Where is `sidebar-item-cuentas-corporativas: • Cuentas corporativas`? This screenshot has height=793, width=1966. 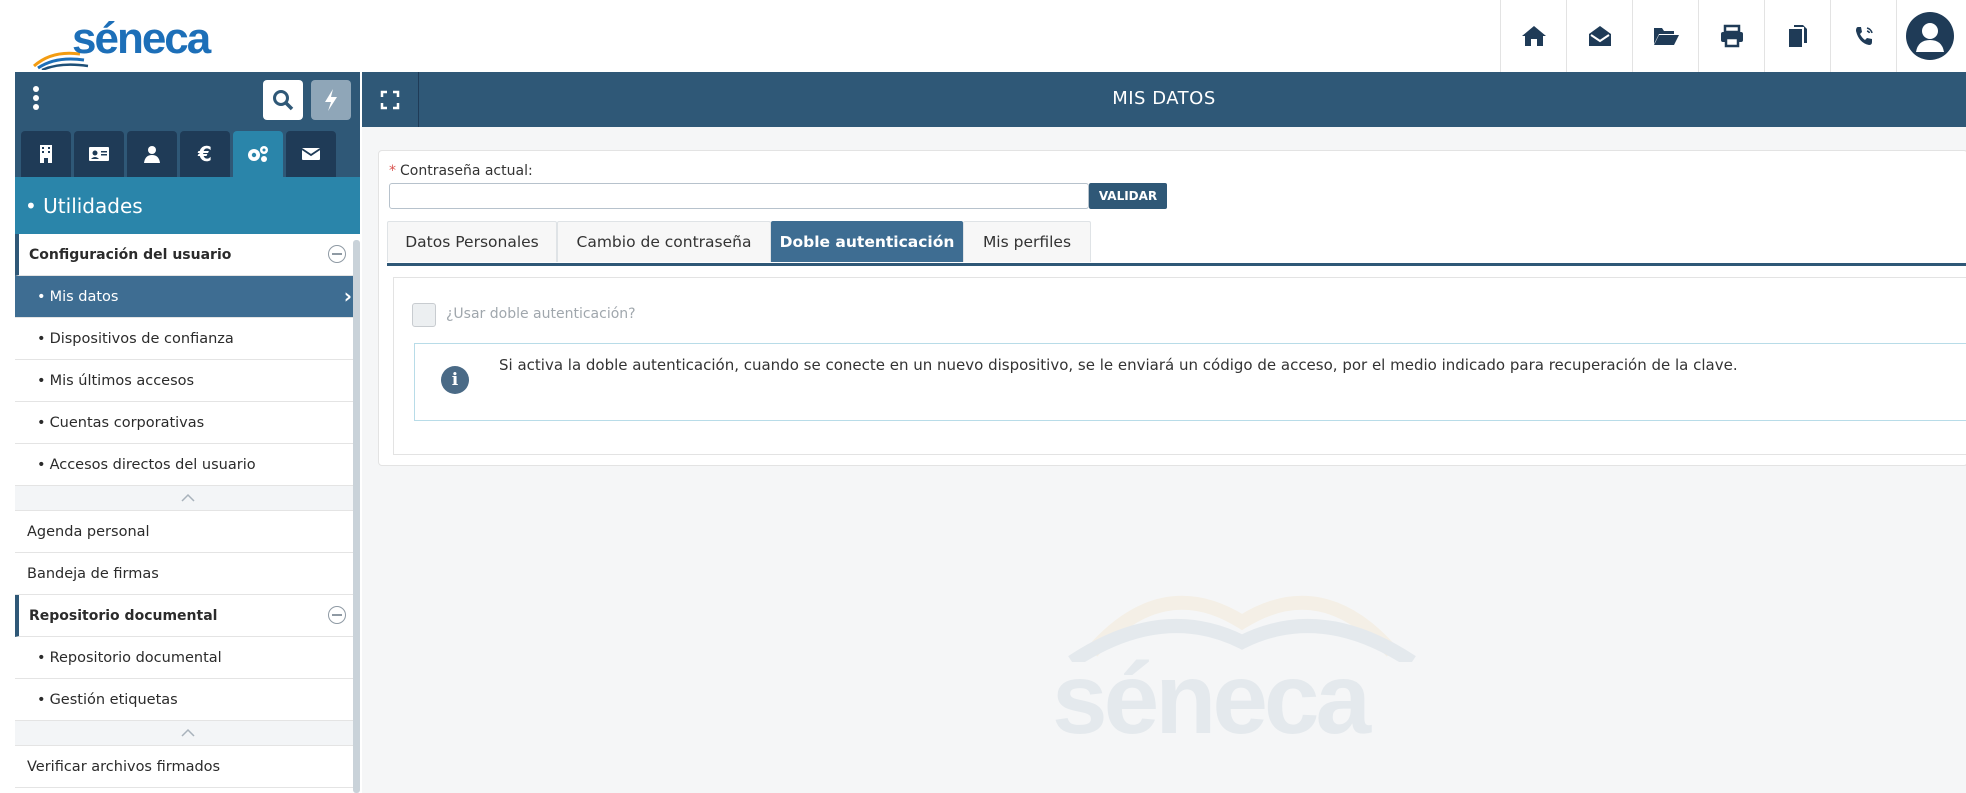
sidebar-item-cuentas-corporativas: • Cuentas corporativas is located at coordinates (187, 423).